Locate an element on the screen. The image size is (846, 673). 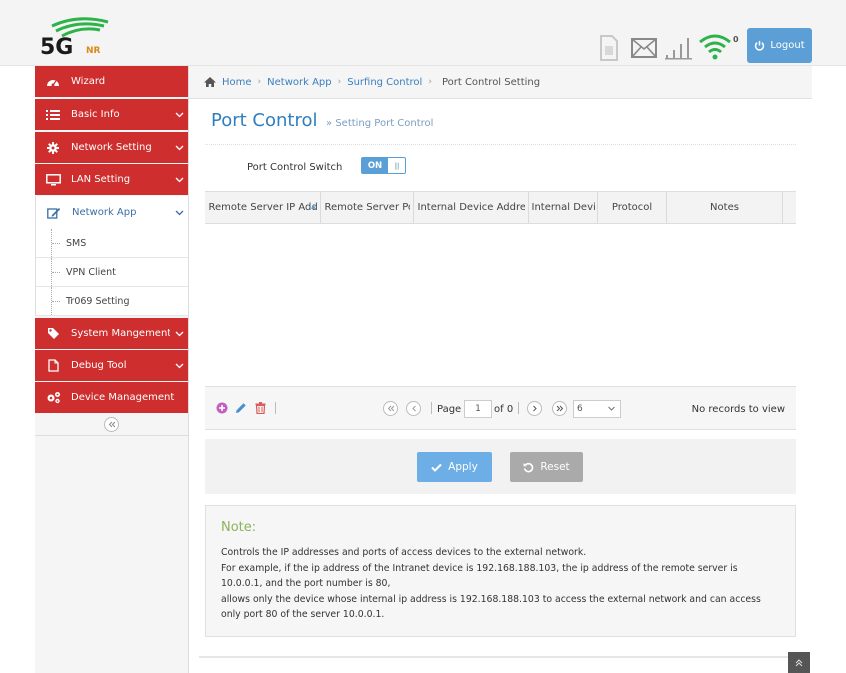
sidebar-item-device-management: Device Management is located at coordinates (111, 397).